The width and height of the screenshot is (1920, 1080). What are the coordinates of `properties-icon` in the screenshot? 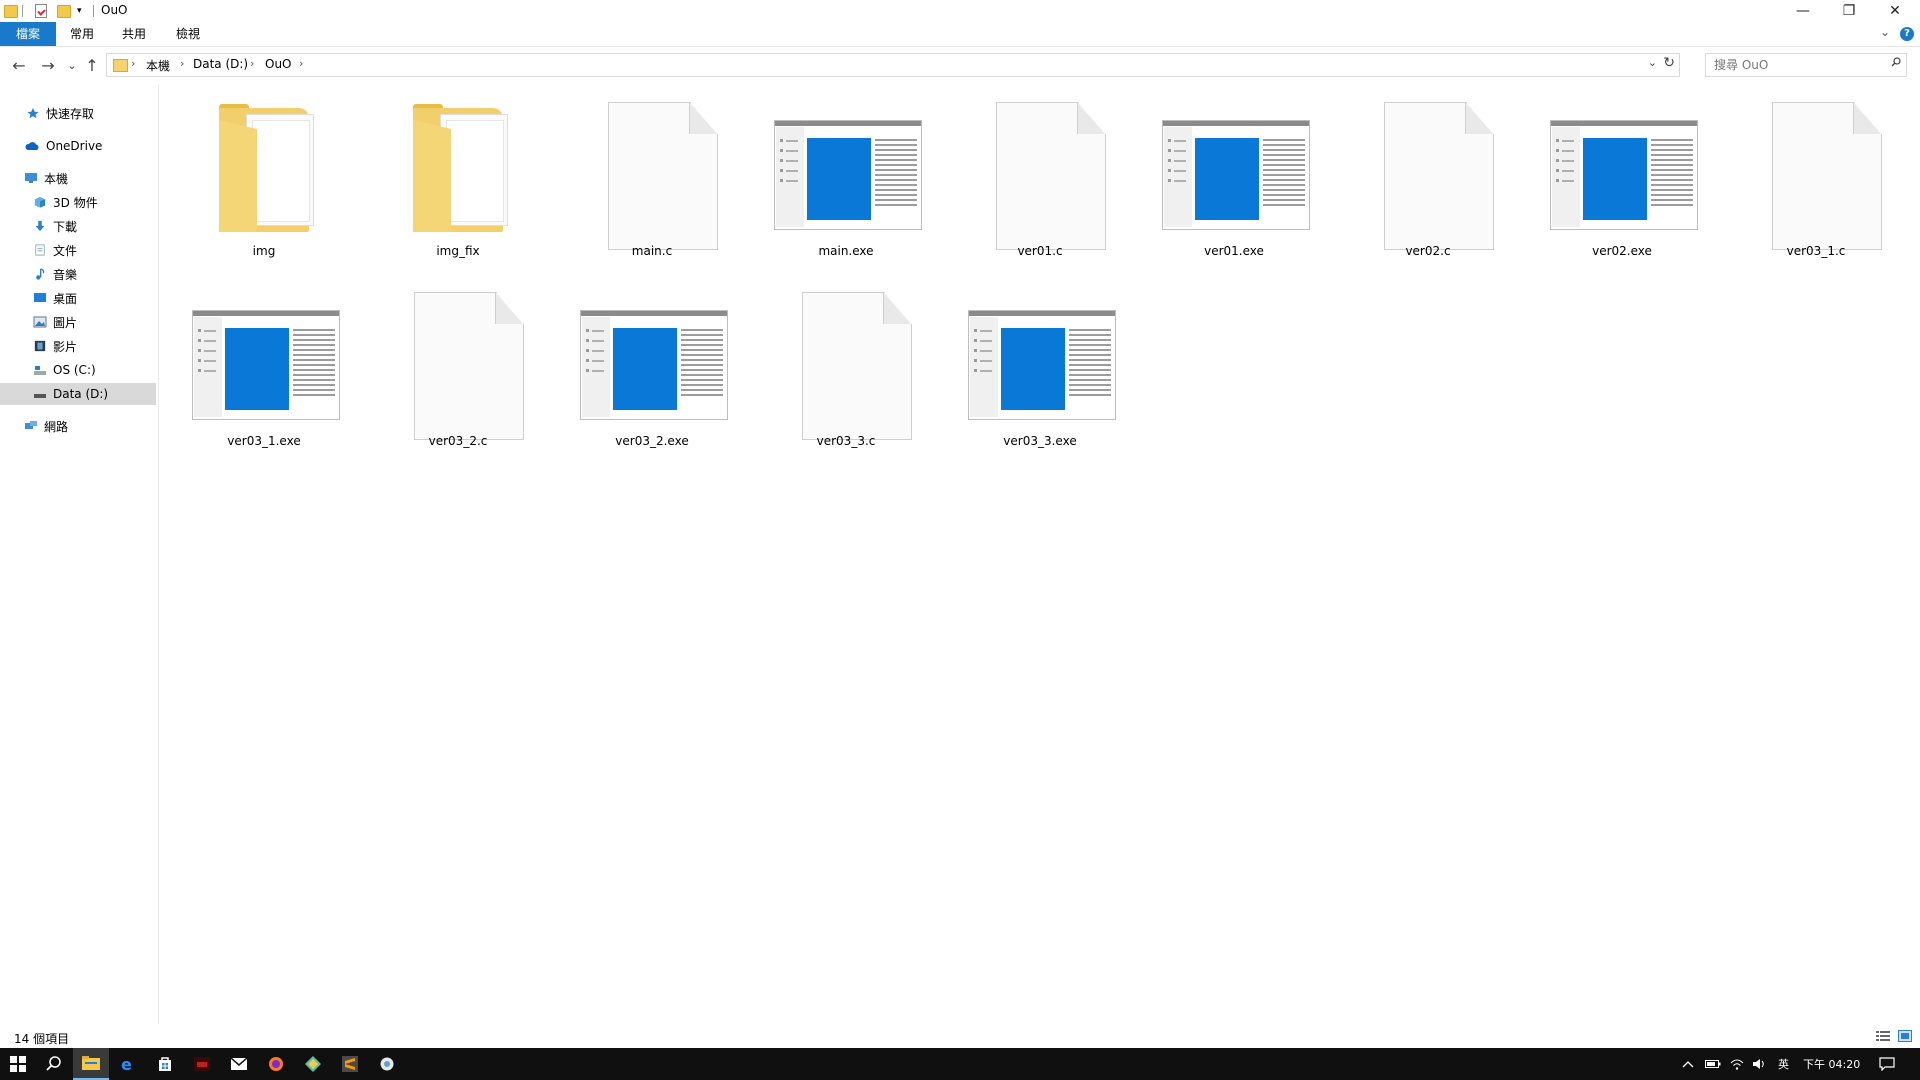 It's located at (41, 11).